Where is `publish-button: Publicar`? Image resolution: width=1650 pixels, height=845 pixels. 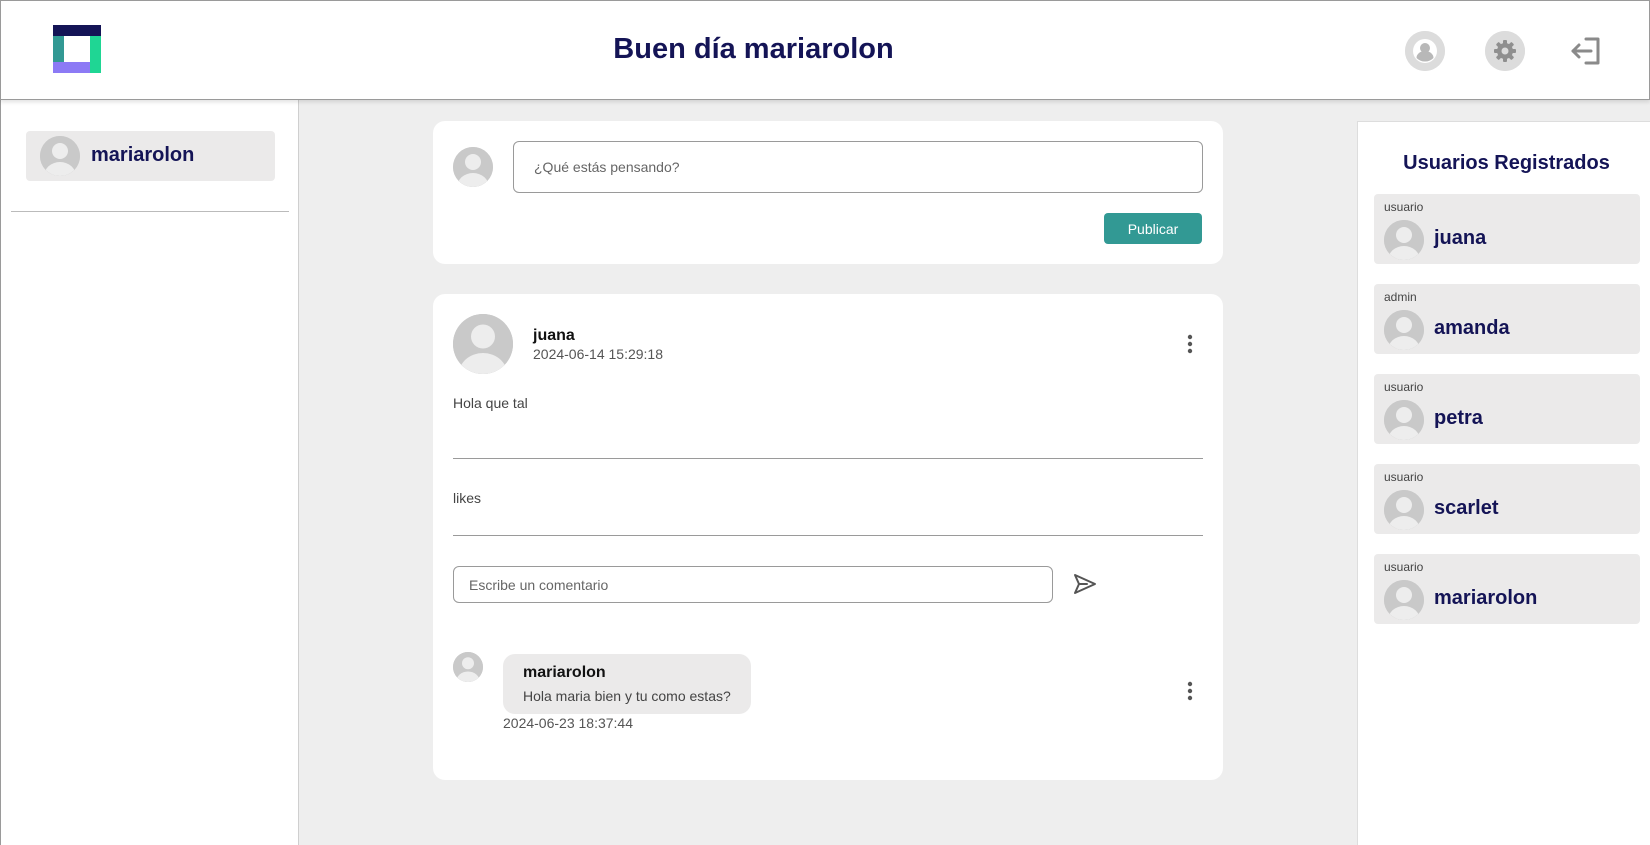 publish-button: Publicar is located at coordinates (1153, 228).